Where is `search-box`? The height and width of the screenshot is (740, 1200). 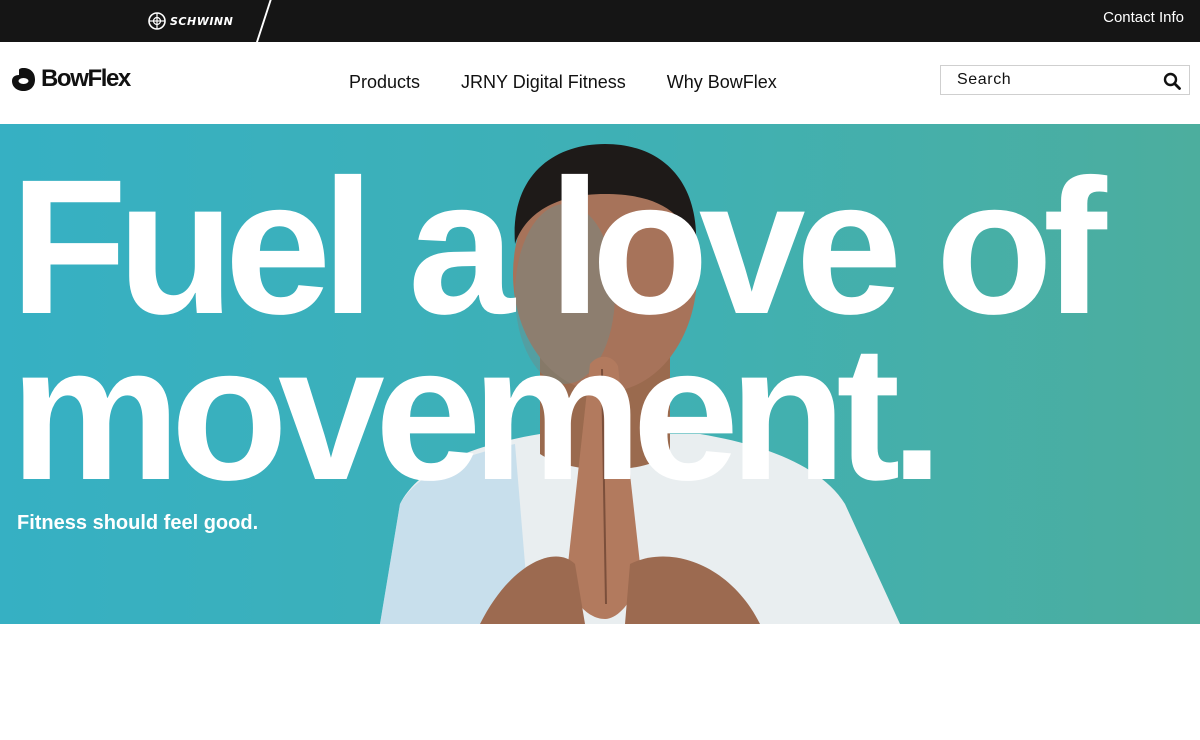
search-box is located at coordinates (1065, 80).